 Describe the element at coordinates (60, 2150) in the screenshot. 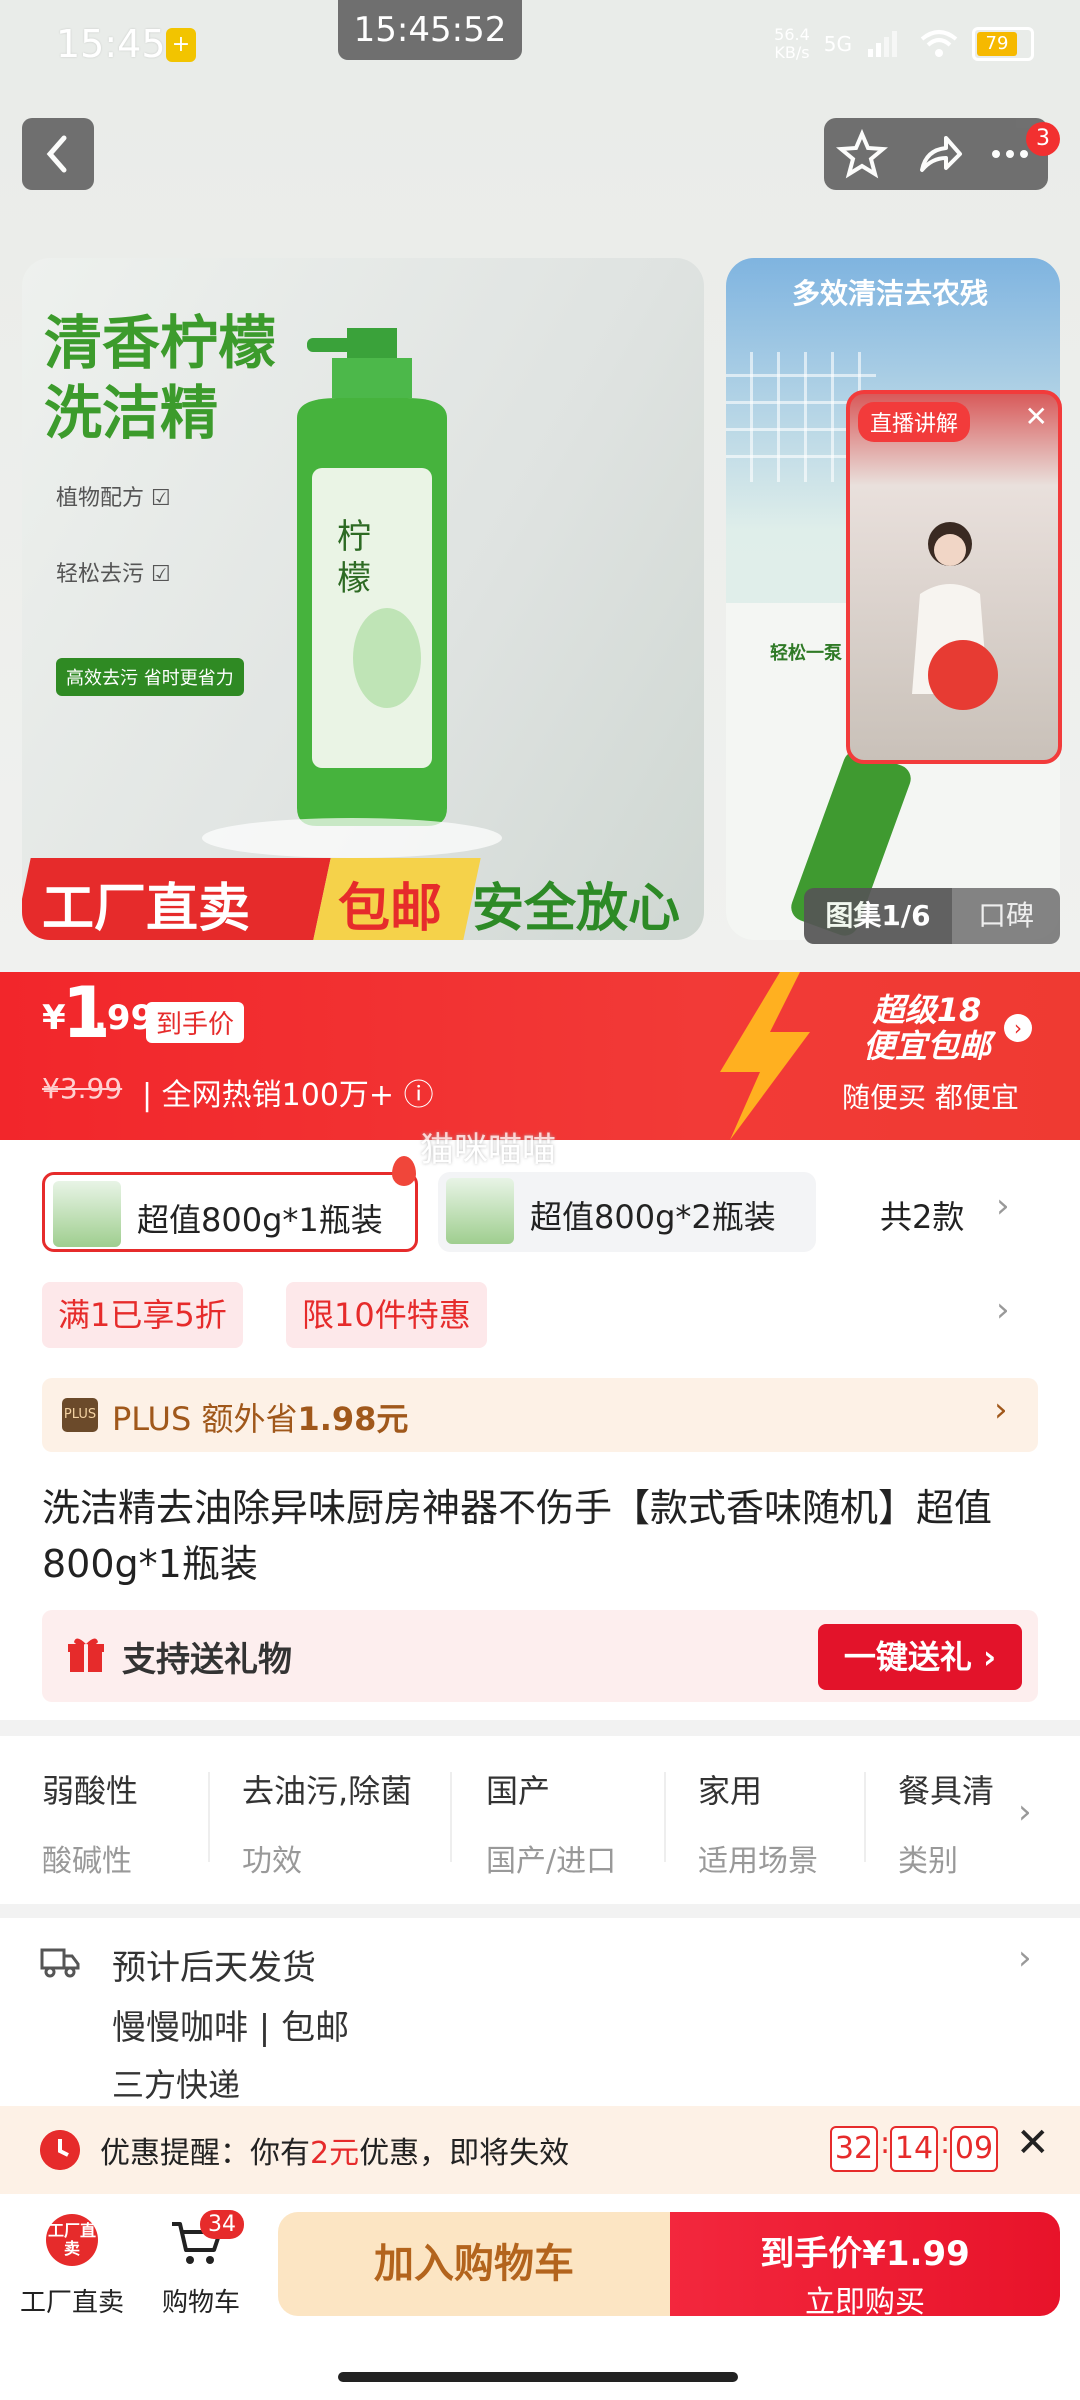

I see `clock-icon` at that location.